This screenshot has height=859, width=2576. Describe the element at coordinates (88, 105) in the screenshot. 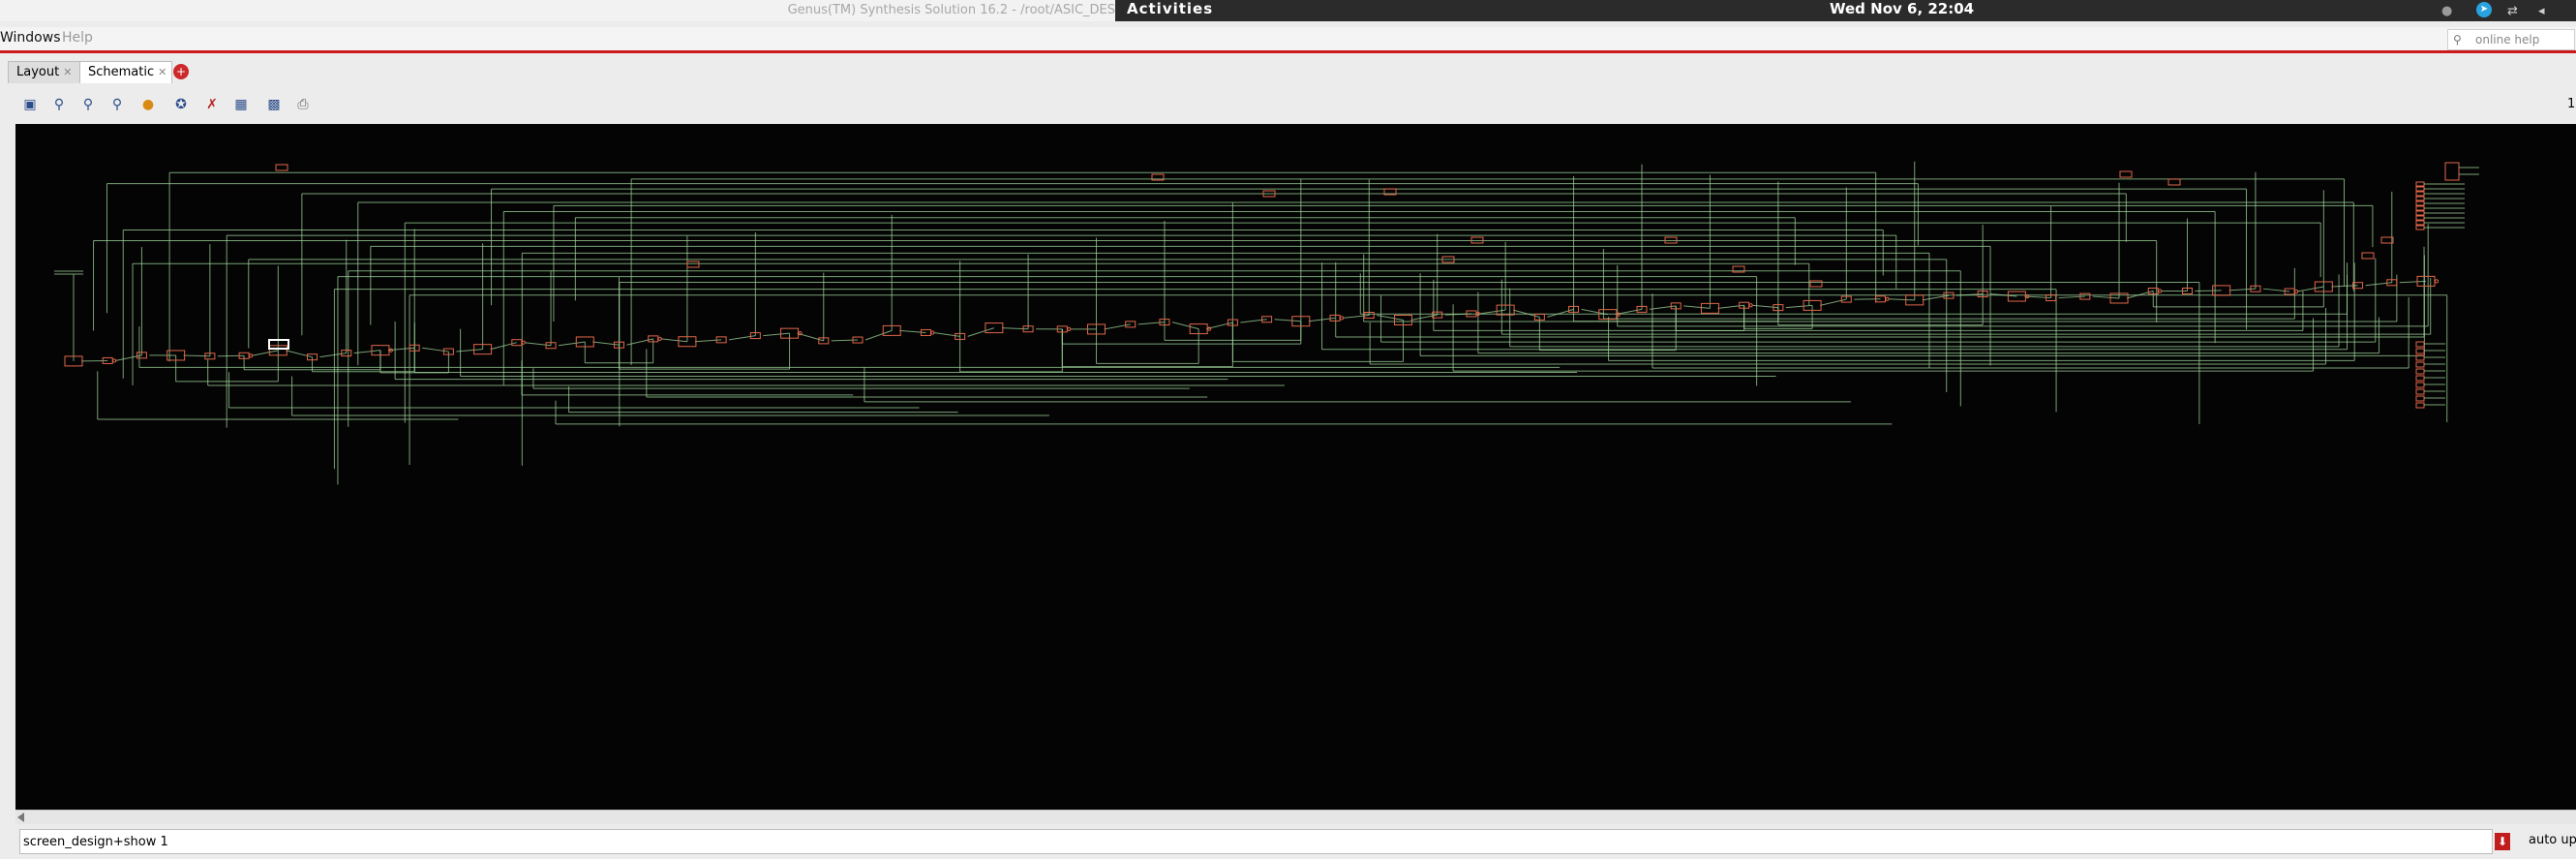

I see `zoom-out-icon: ⚲` at that location.